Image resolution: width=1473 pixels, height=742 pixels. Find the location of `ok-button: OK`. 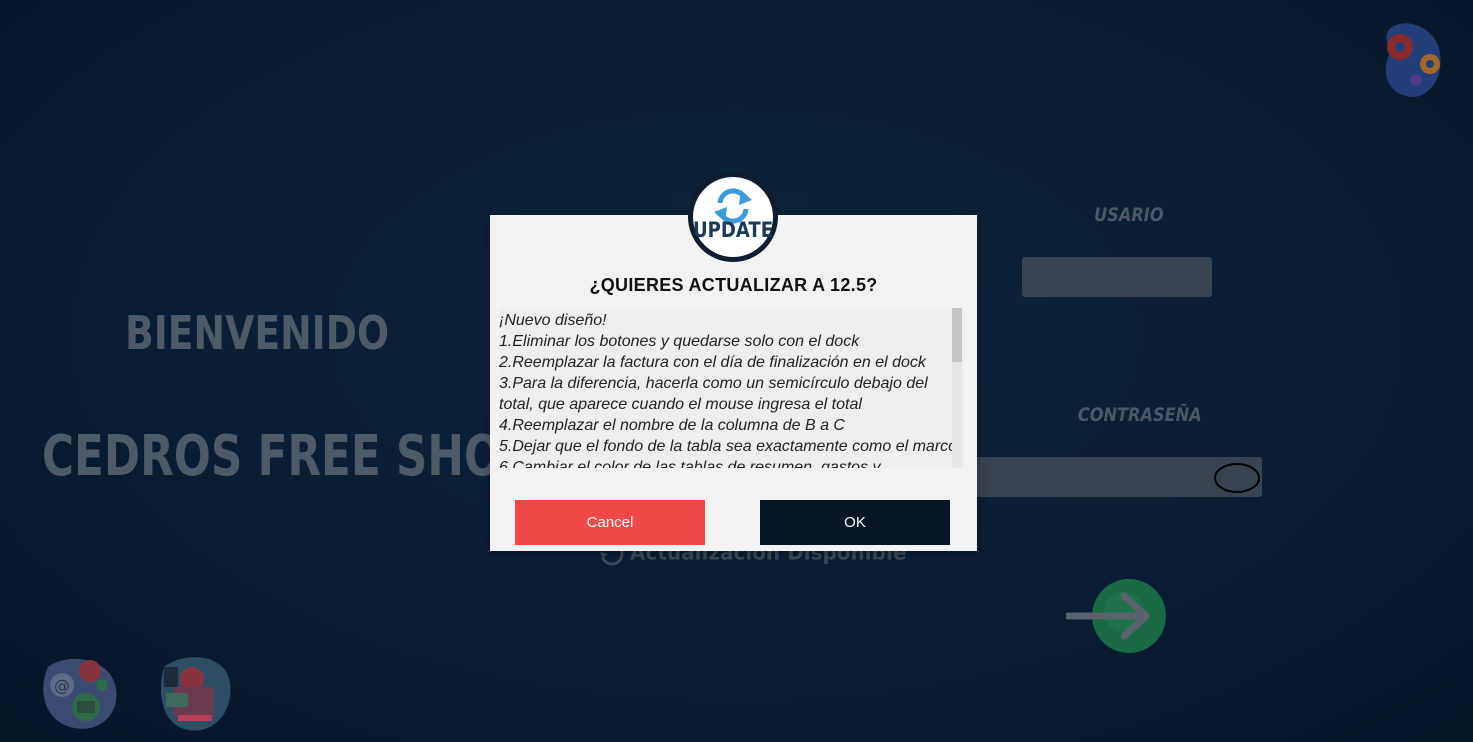

ok-button: OK is located at coordinates (855, 522).